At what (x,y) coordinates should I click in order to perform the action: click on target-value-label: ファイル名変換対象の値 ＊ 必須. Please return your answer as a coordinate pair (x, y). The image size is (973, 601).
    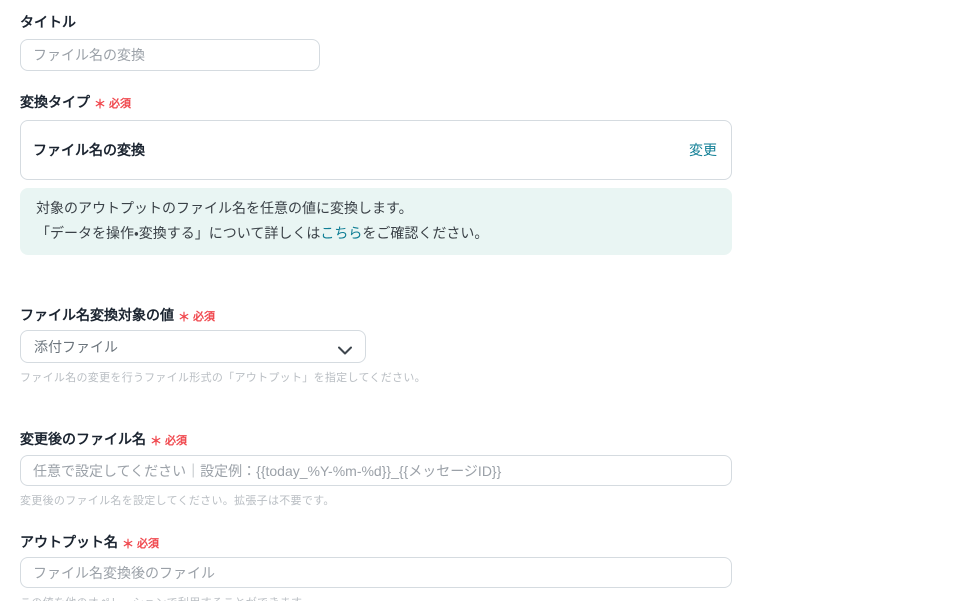
    Looking at the image, I should click on (386, 316).